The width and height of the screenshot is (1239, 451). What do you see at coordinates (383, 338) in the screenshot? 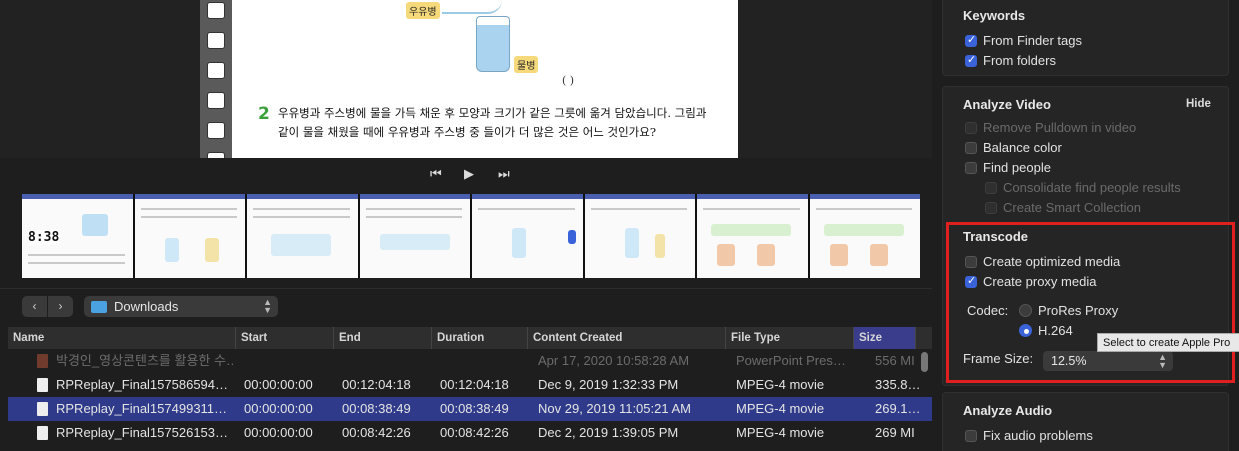
I see `column-end: End` at bounding box center [383, 338].